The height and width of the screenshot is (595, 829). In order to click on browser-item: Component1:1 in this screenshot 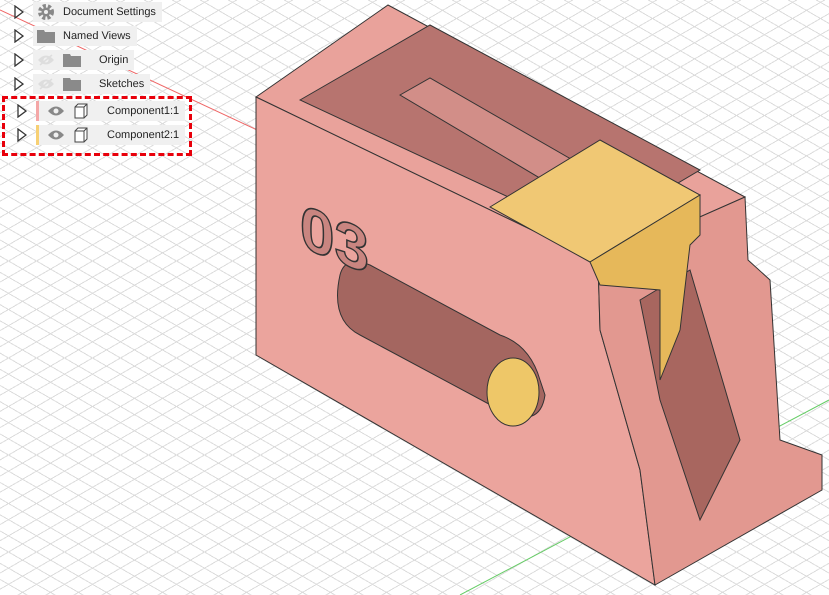, I will do `click(111, 111)`.